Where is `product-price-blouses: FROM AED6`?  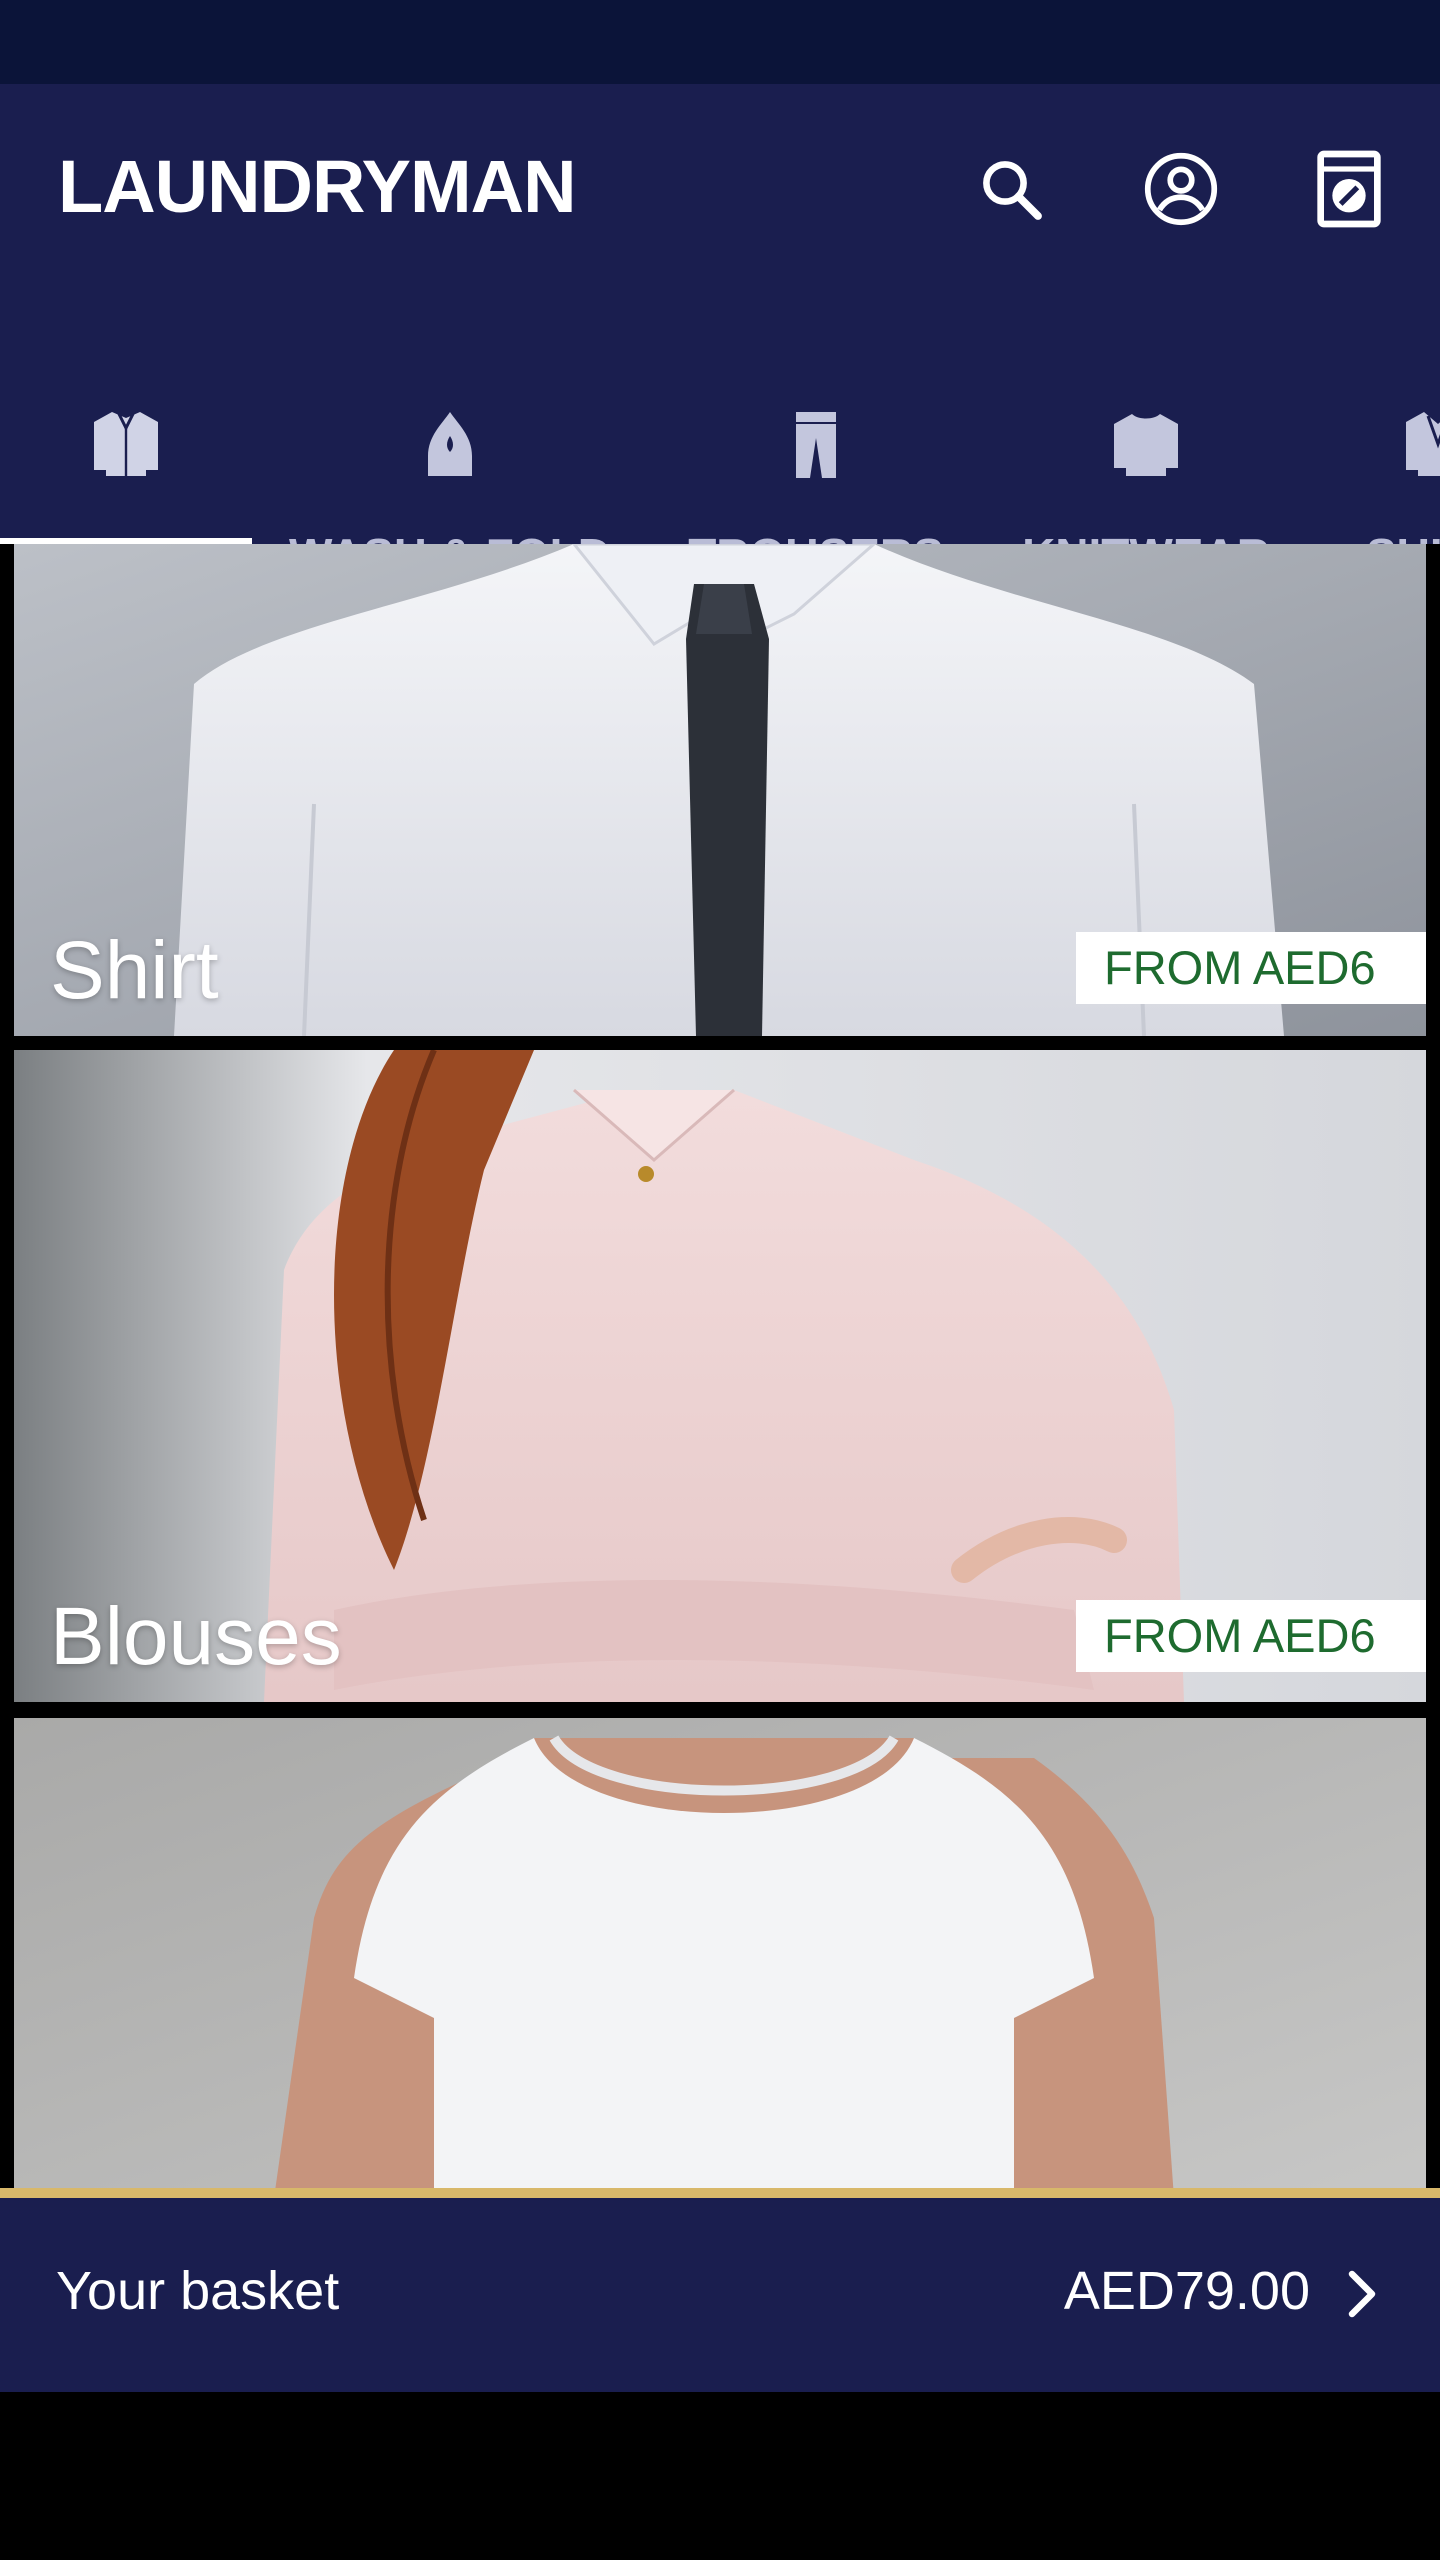 product-price-blouses: FROM AED6 is located at coordinates (1251, 1636).